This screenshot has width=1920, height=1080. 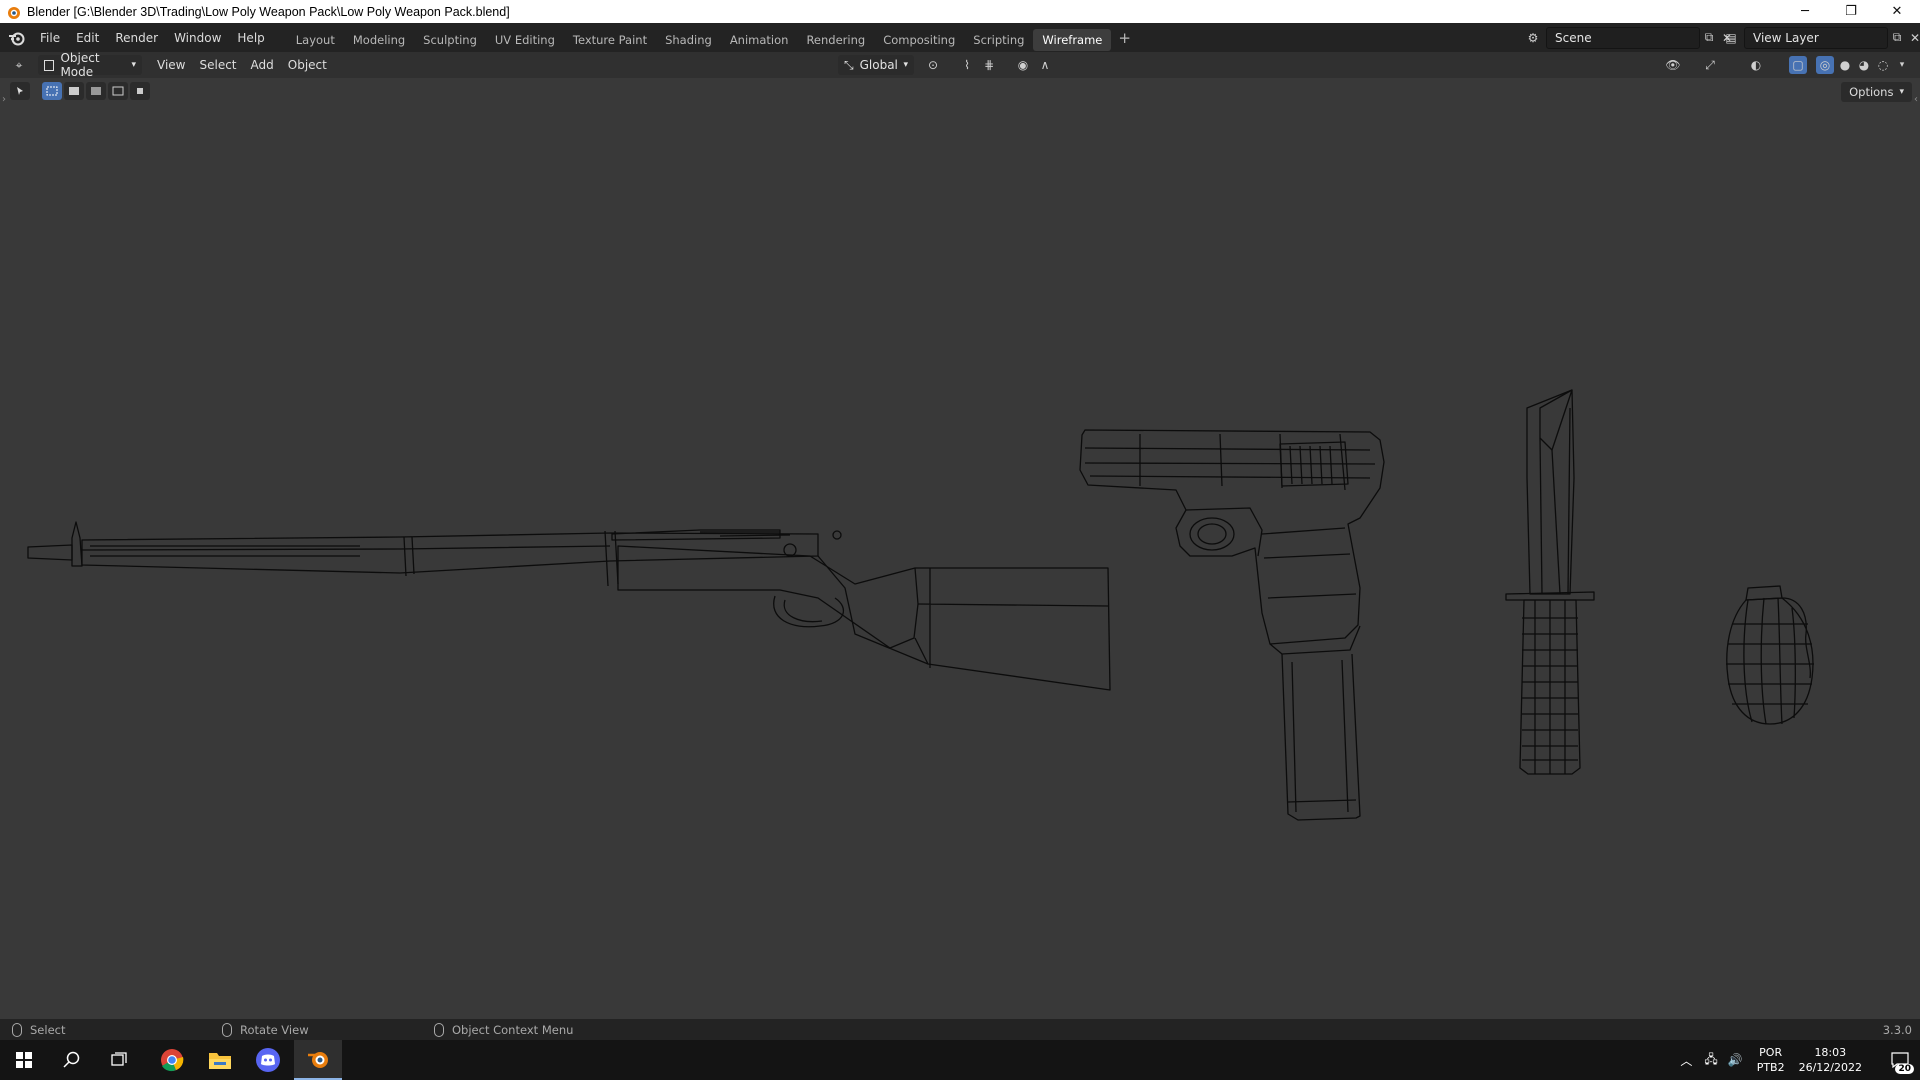 What do you see at coordinates (274, 1029) in the screenshot?
I see `status-rotate-label: Rotate View` at bounding box center [274, 1029].